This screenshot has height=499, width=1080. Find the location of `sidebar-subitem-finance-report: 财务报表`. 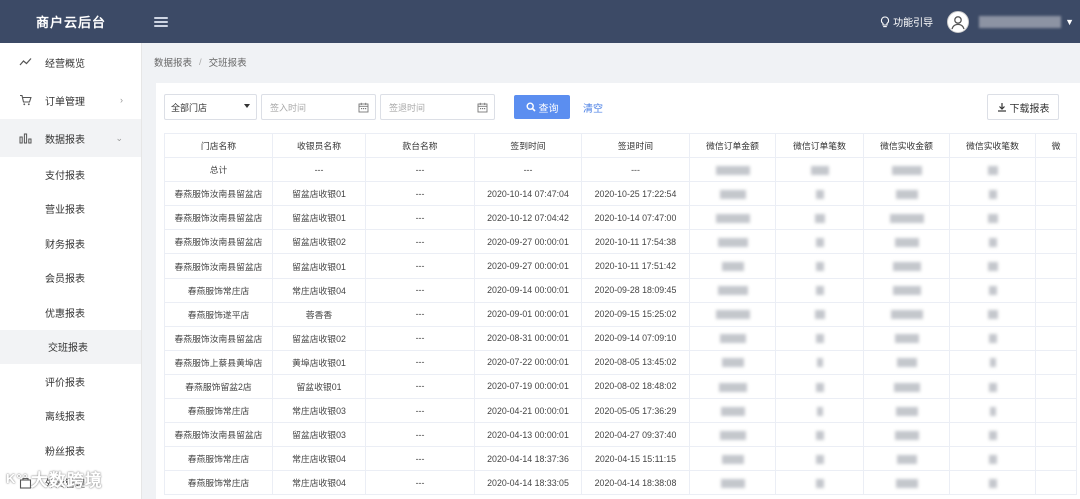

sidebar-subitem-finance-report: 财务报表 is located at coordinates (70, 243).